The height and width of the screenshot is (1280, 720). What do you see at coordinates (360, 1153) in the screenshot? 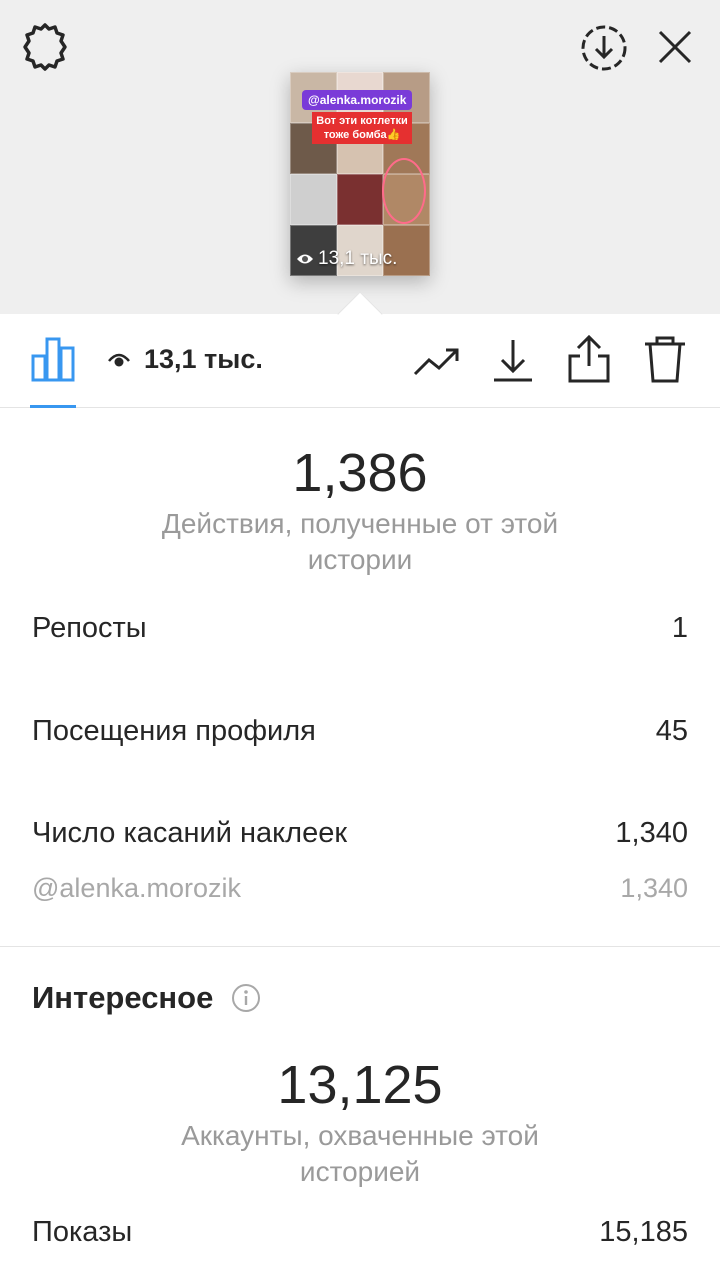
I see `reach-label: Аккаунты, охваченные этой историей` at bounding box center [360, 1153].